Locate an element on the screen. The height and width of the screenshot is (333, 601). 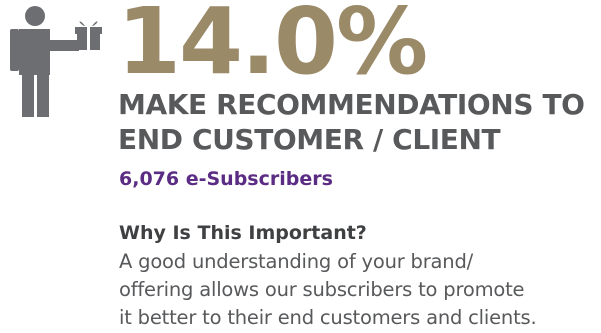
headline-line-2: END CUSTOMER / CLIENT is located at coordinates (309, 139).